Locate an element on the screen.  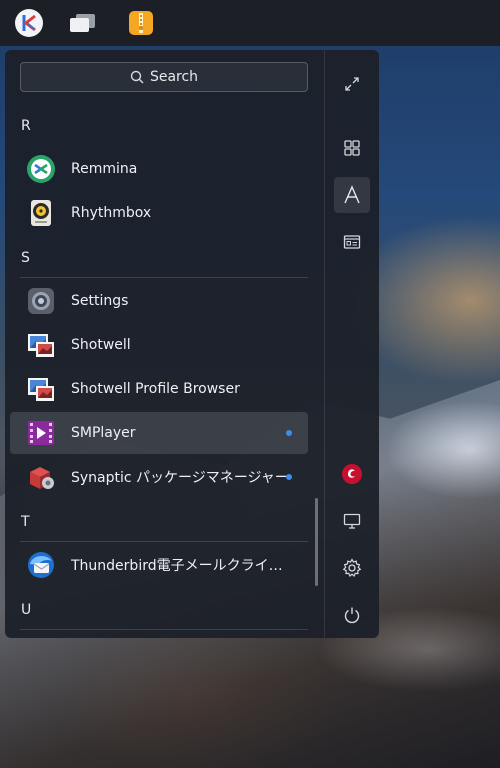
app-label: Settings is located at coordinates (100, 301).